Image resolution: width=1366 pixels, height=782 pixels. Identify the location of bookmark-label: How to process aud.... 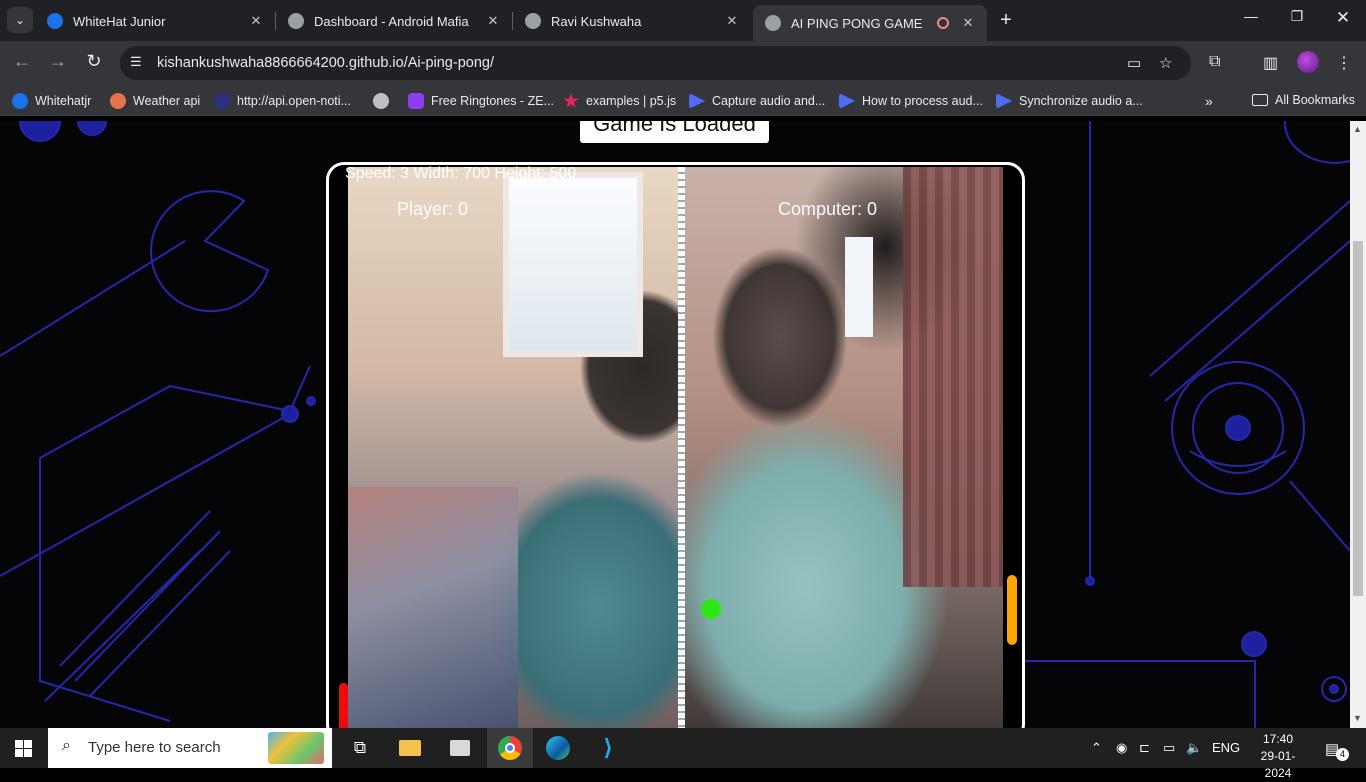
(922, 101).